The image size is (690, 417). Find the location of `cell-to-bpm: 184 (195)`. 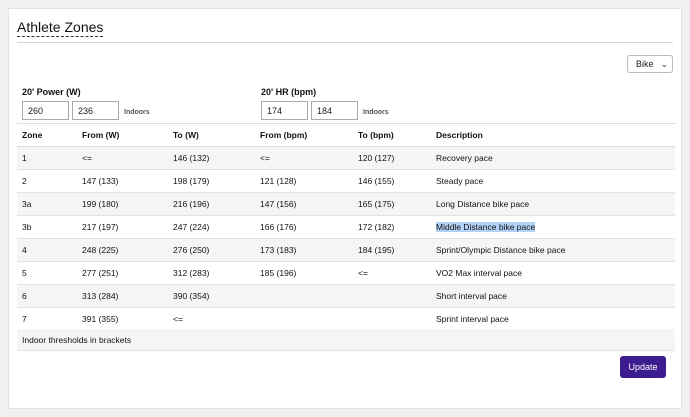

cell-to-bpm: 184 (195) is located at coordinates (392, 250).